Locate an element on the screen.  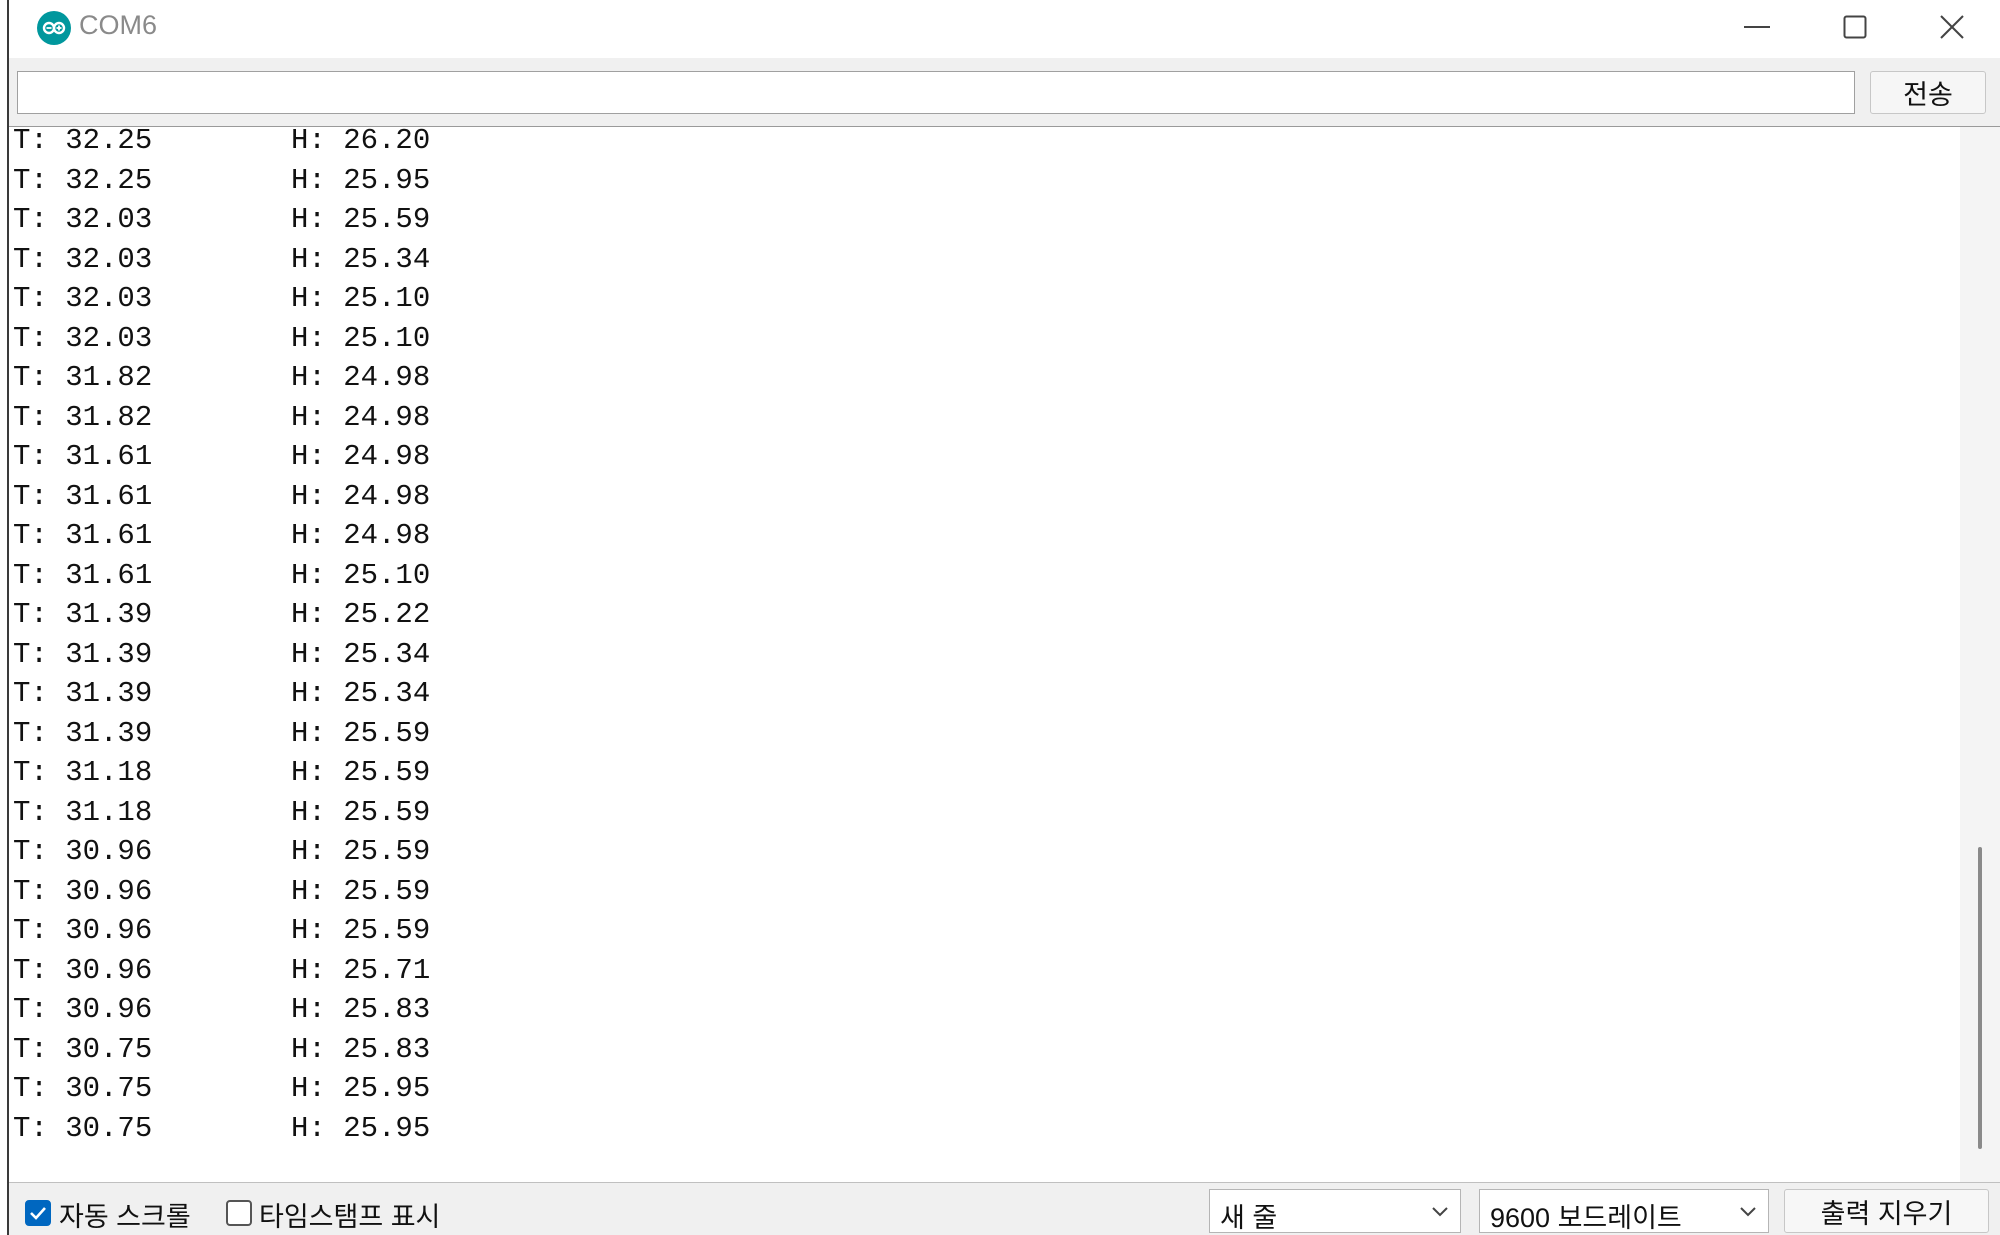
baud-rate-value: 9600 보드레이트 is located at coordinates (1586, 1218).